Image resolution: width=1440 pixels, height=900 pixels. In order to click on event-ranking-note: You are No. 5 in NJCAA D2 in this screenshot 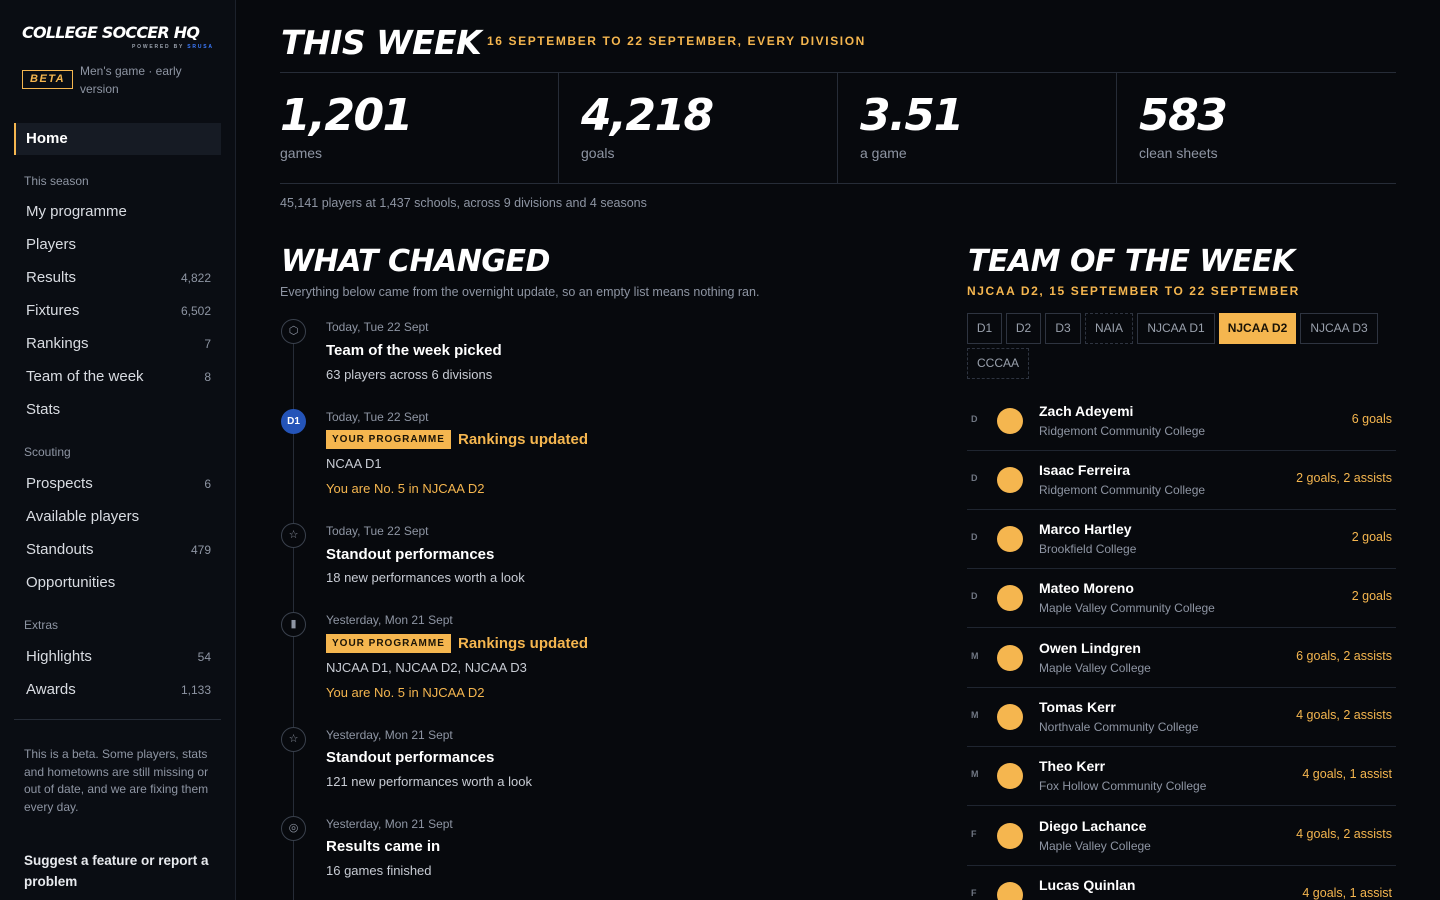, I will do `click(405, 692)`.